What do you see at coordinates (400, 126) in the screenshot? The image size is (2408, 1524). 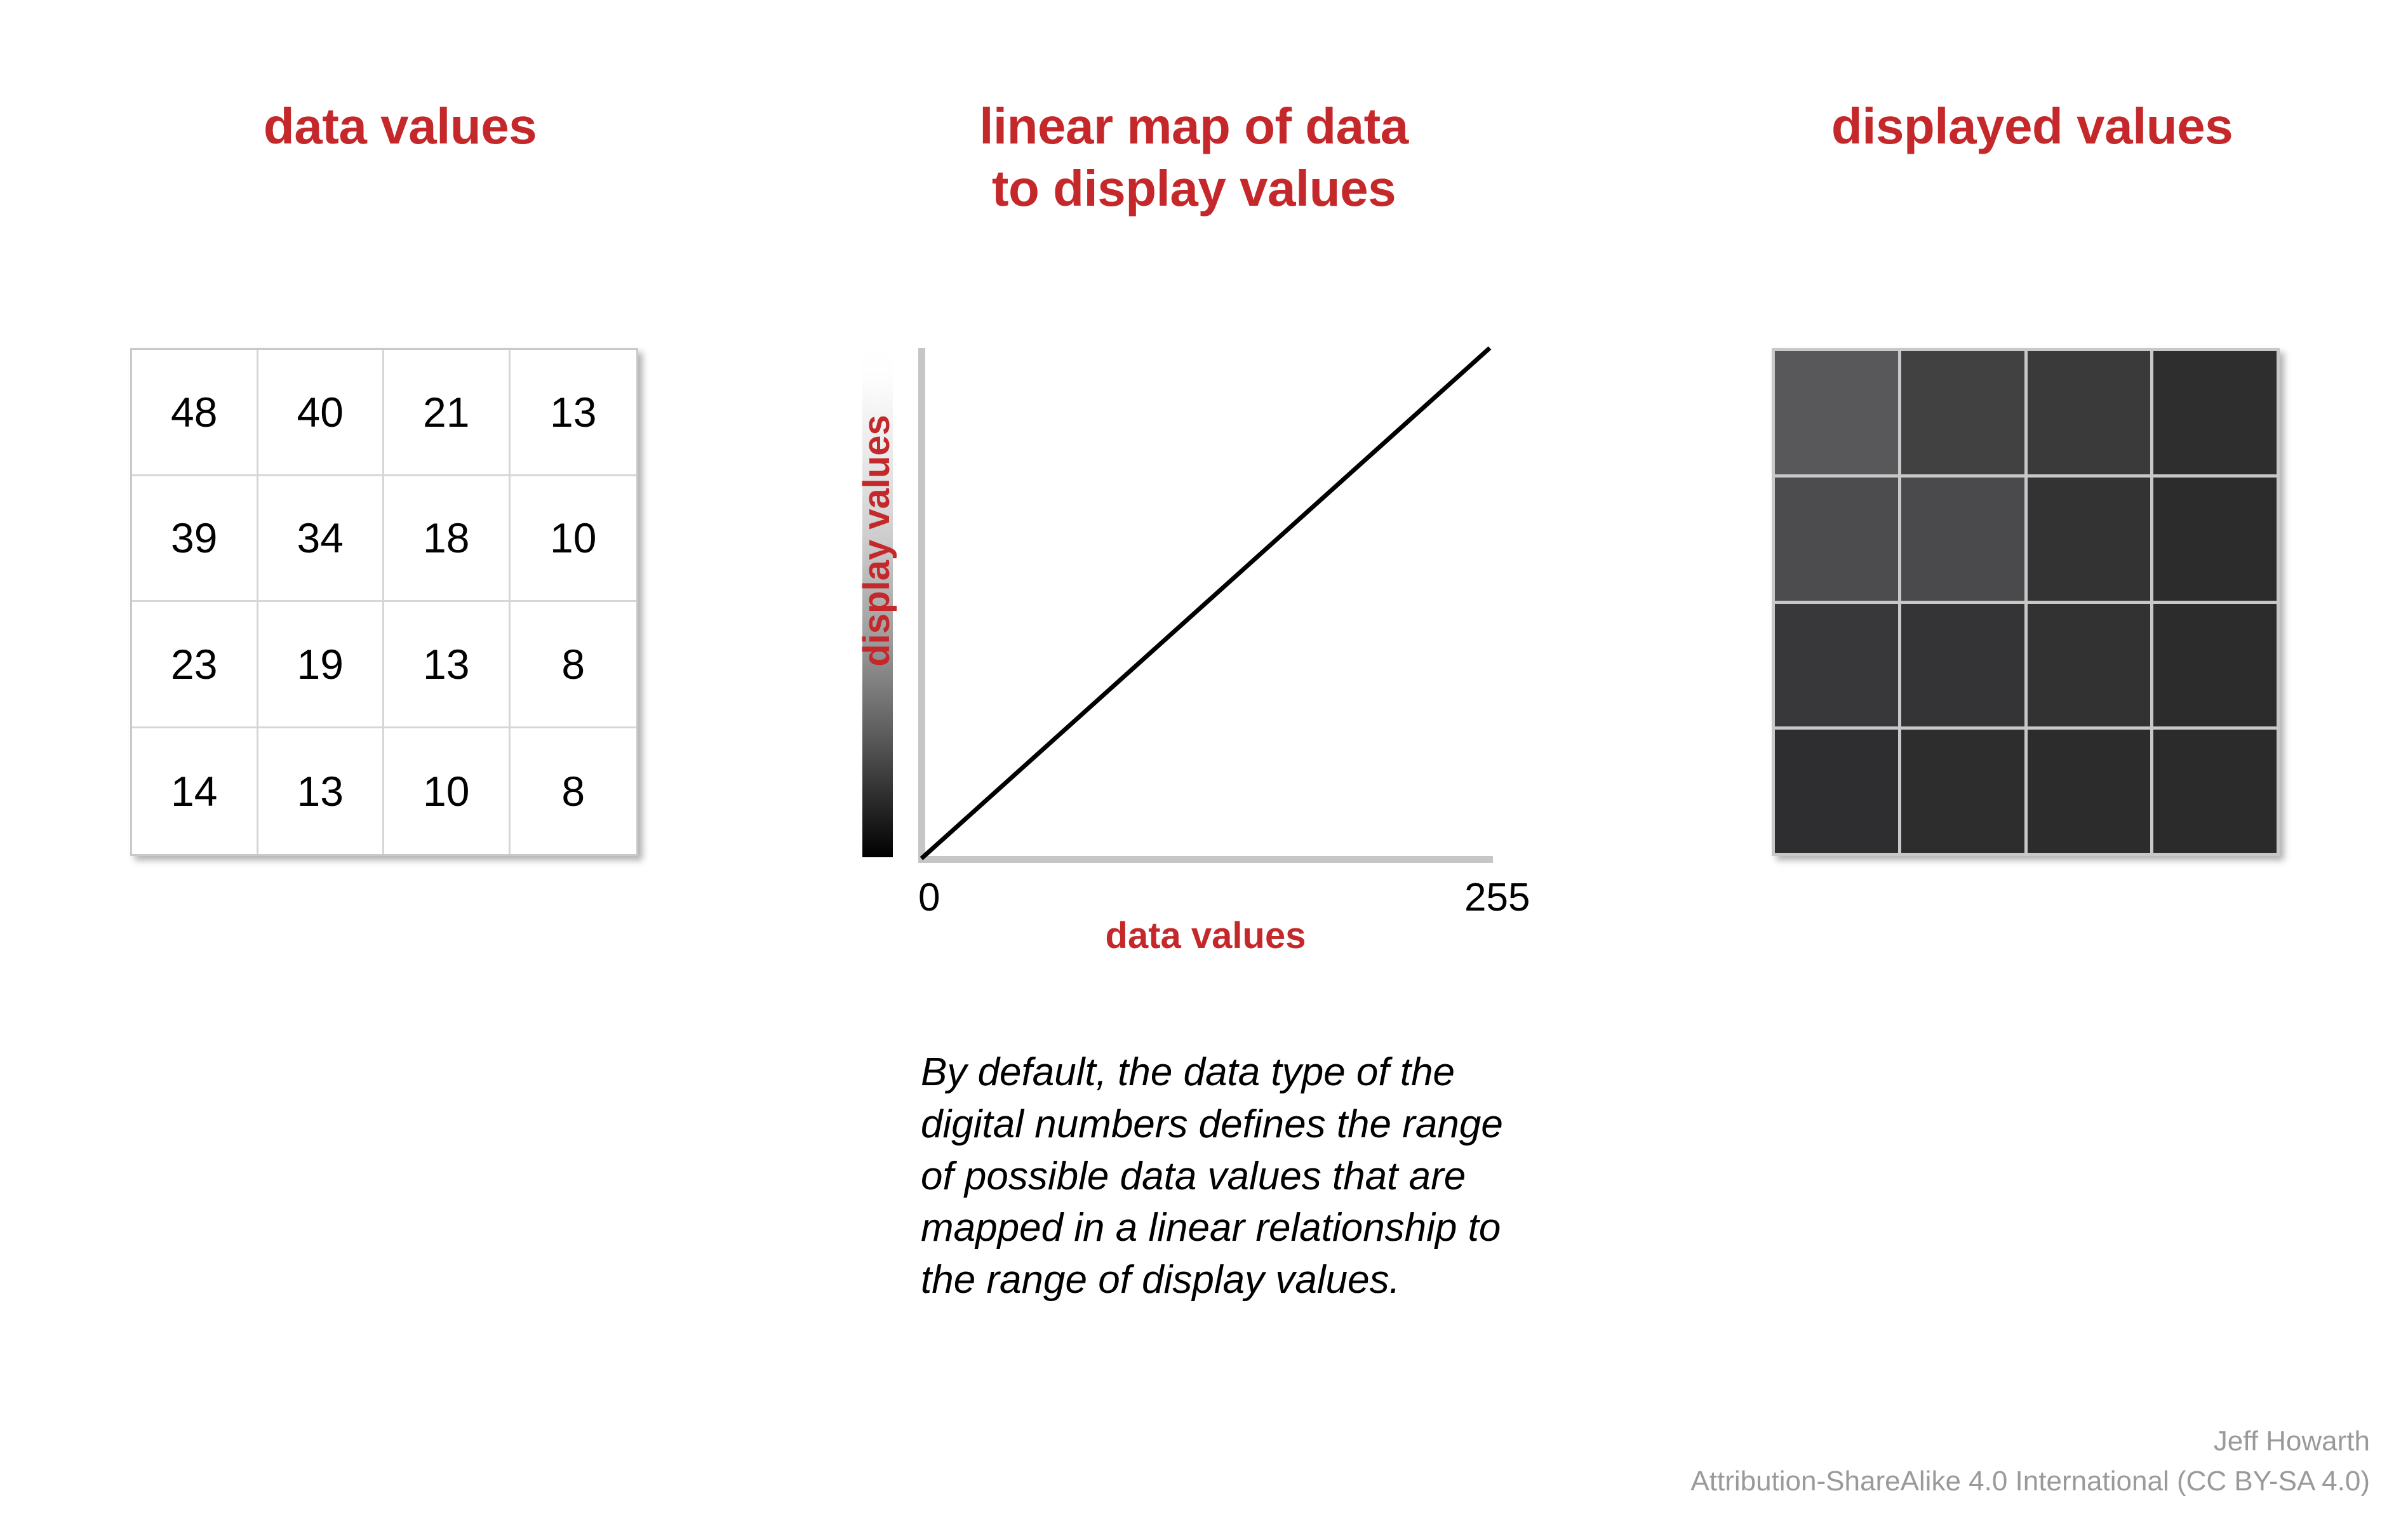 I see `page-title-data-values: data values` at bounding box center [400, 126].